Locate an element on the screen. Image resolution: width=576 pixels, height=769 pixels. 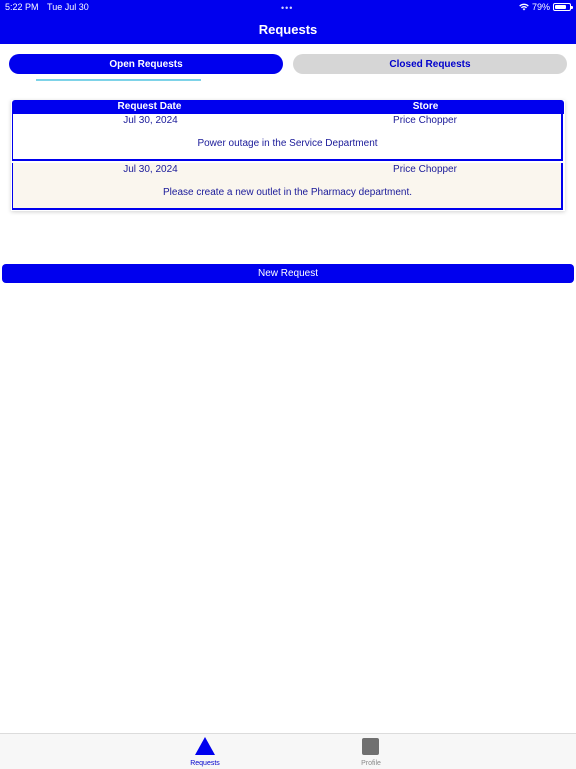
wifi-icon is located at coordinates (524, 7).